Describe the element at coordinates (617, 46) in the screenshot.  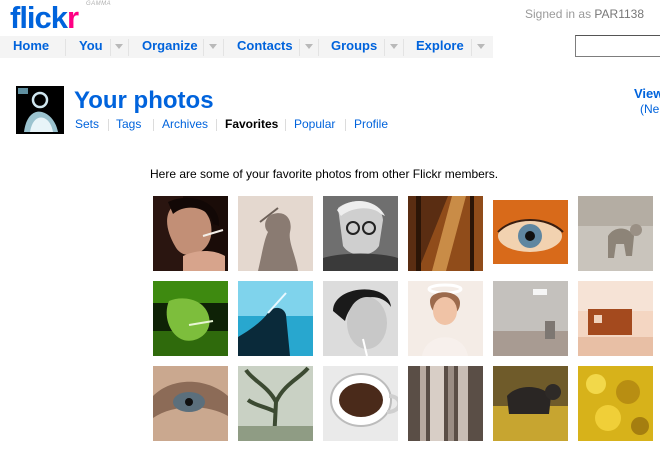
I see `search-input` at that location.